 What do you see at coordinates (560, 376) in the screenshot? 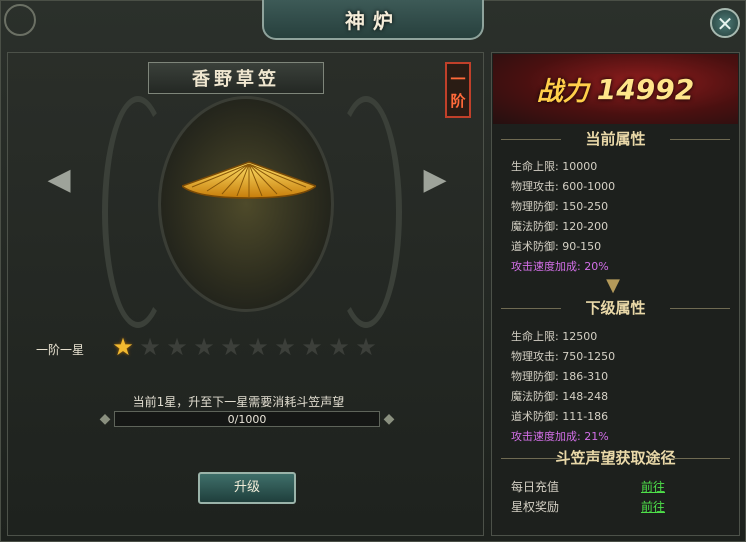
I see `next-attr: 物理防御: 186-310` at bounding box center [560, 376].